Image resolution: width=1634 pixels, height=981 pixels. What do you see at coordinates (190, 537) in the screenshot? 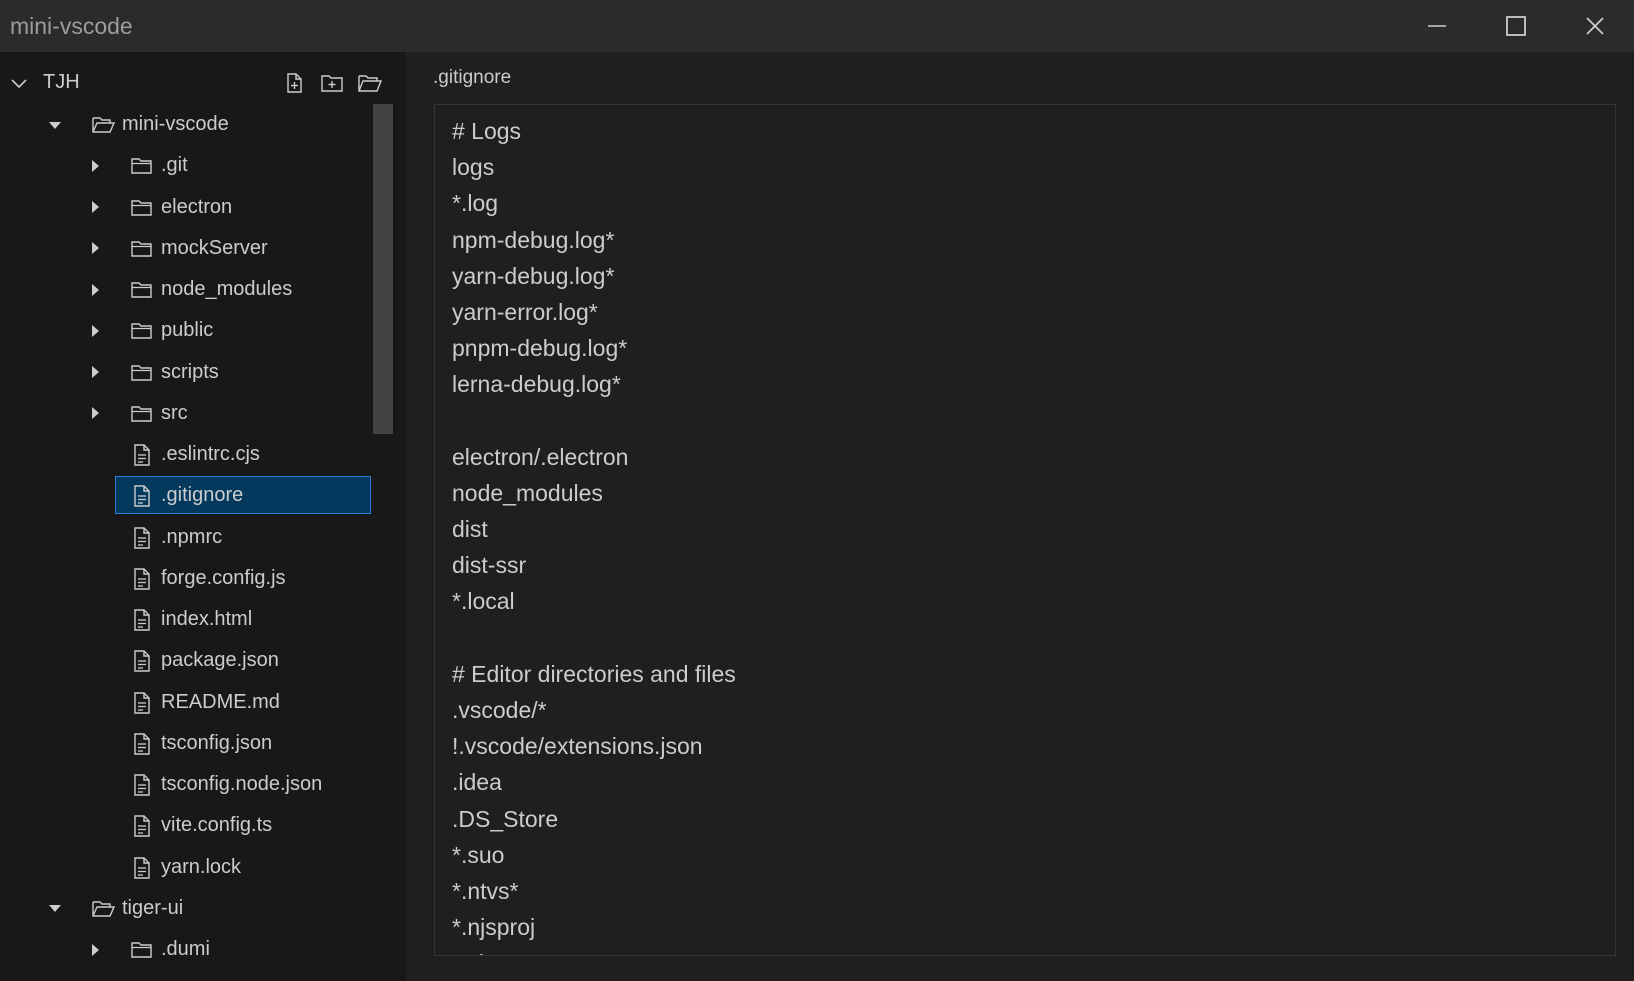
I see `tree-file-item: .npmrc` at bounding box center [190, 537].